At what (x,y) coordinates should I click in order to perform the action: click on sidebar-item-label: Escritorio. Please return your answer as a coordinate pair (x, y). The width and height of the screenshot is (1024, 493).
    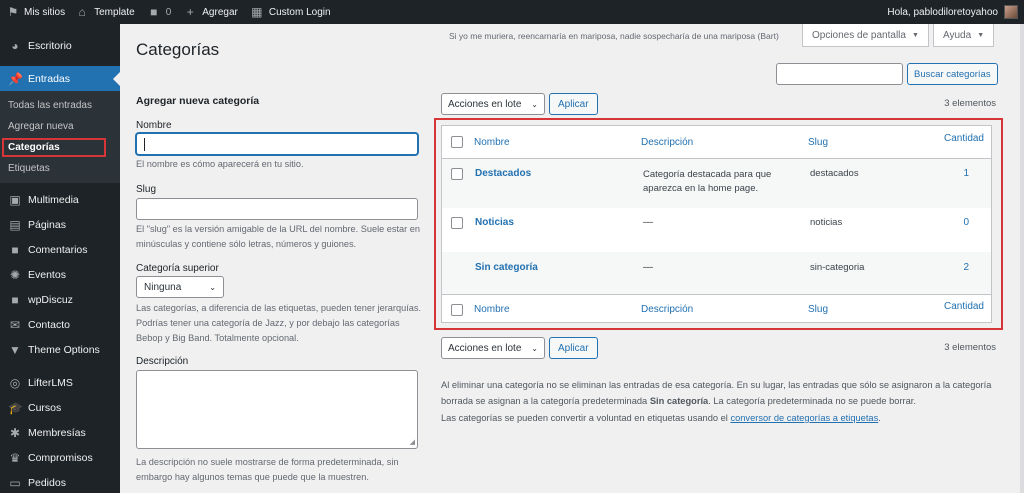
    Looking at the image, I should click on (50, 45).